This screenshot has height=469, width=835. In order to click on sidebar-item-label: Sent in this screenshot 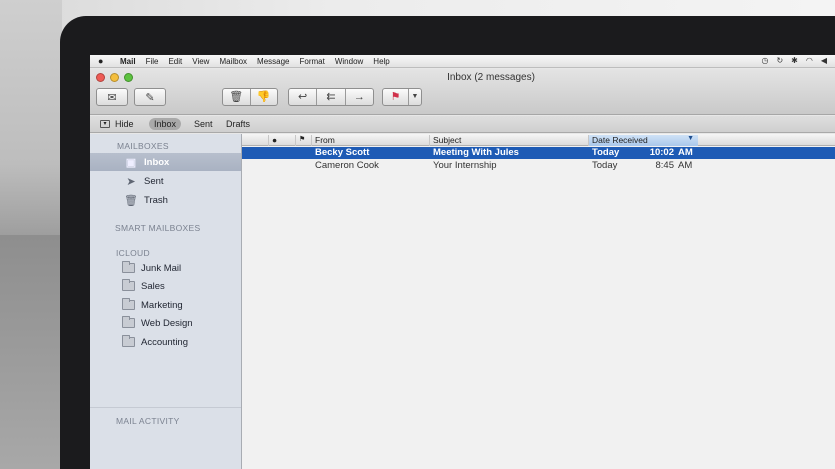, I will do `click(154, 181)`.